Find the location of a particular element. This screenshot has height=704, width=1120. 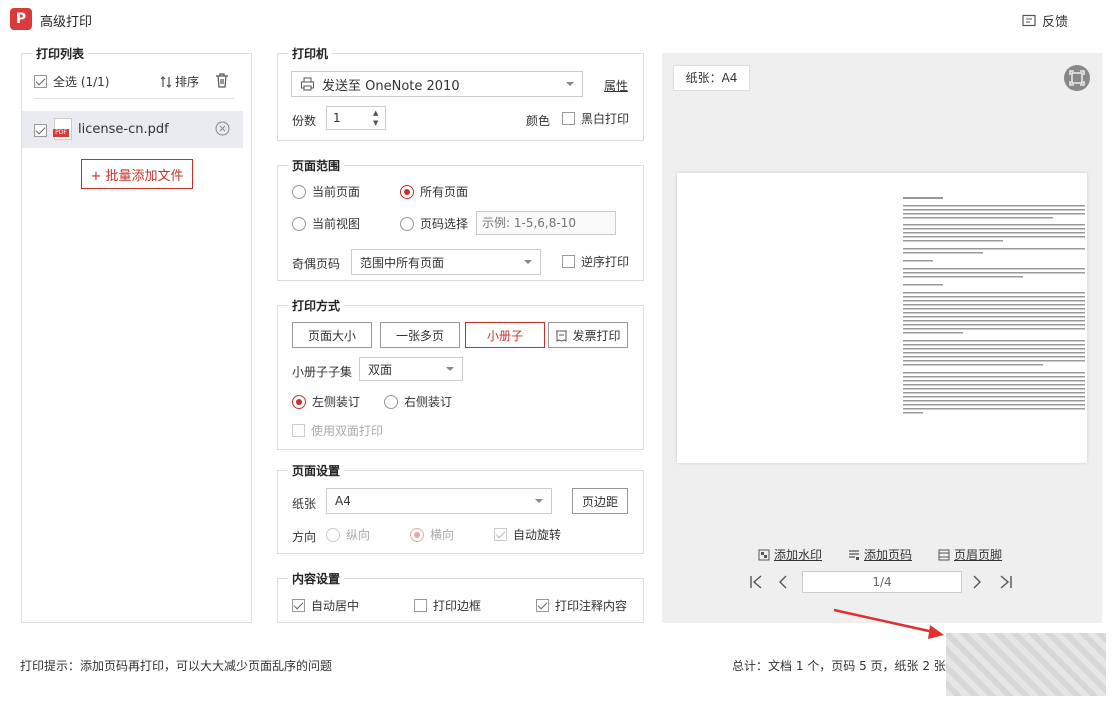

reverse-print-checkbox: 逆序打印 is located at coordinates (595, 261).